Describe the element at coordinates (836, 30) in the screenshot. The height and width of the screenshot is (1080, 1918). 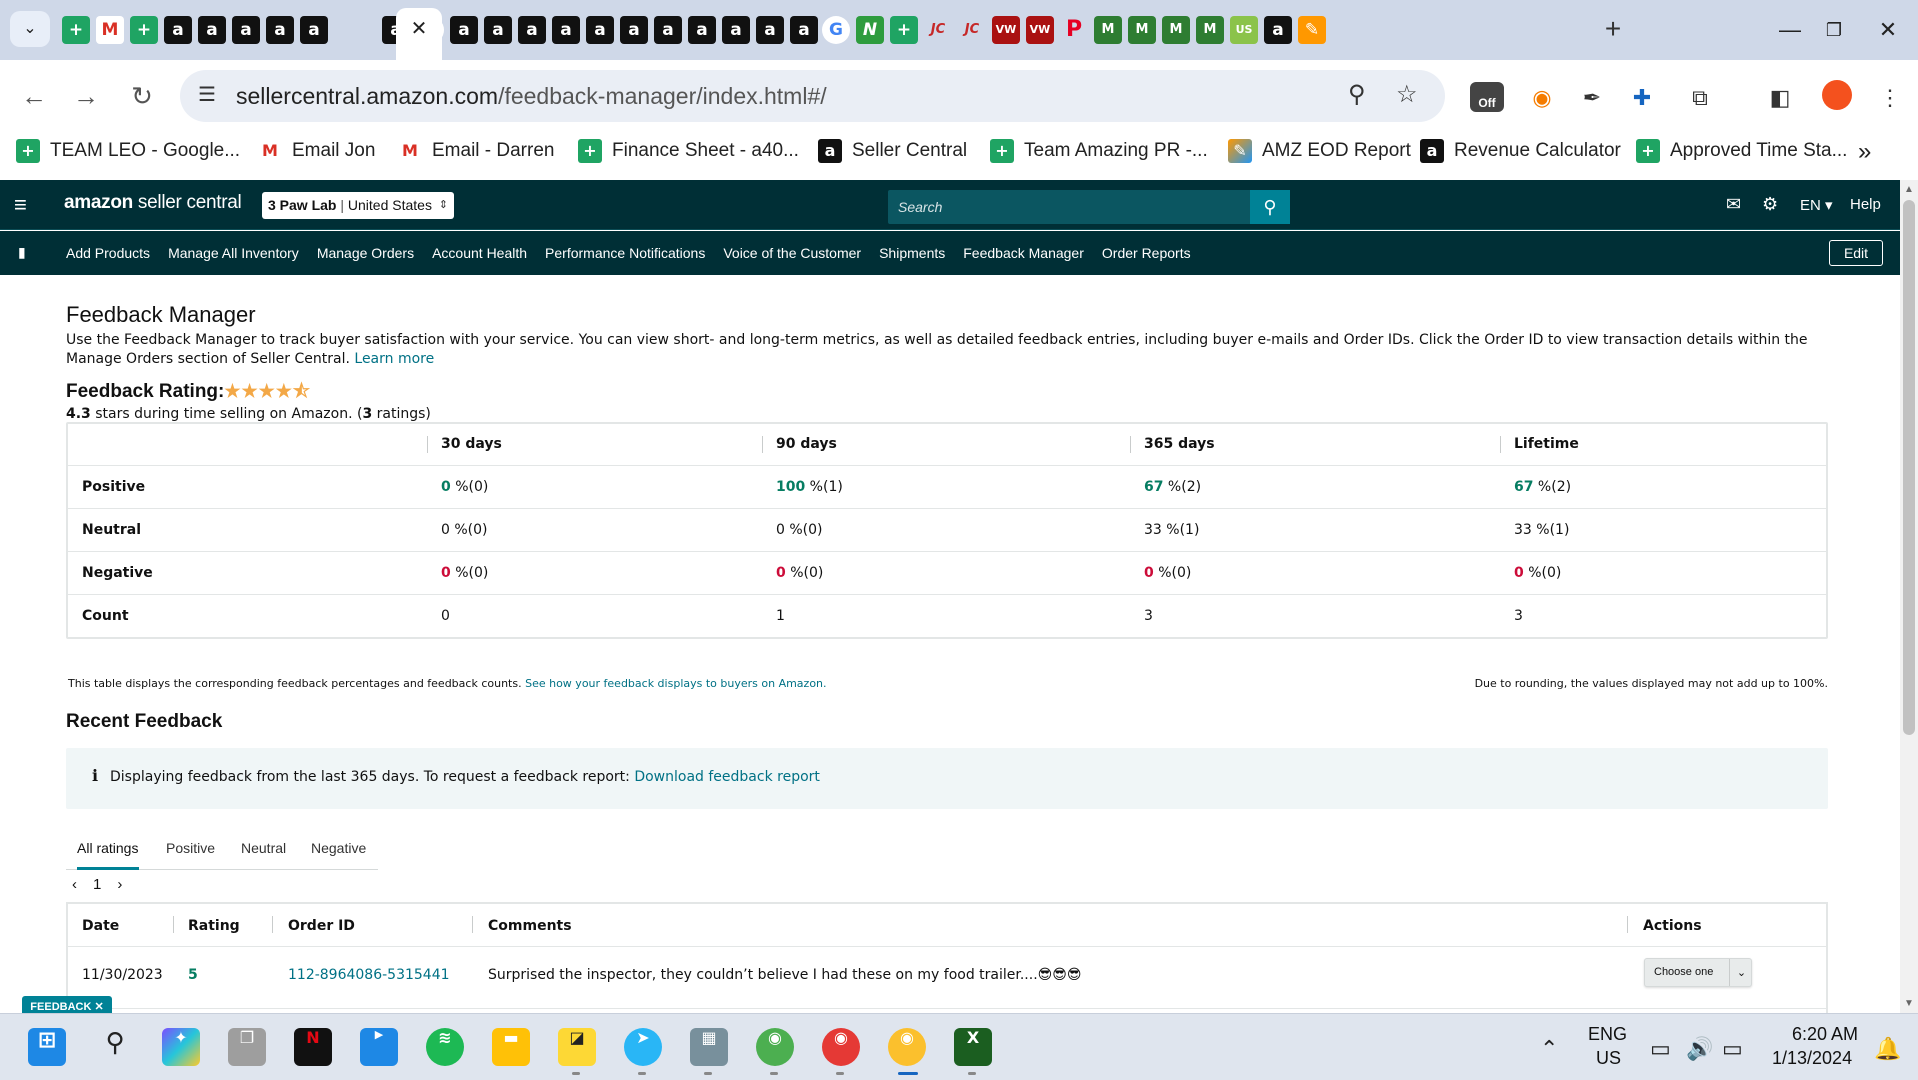
I see `google-favicon: G` at that location.